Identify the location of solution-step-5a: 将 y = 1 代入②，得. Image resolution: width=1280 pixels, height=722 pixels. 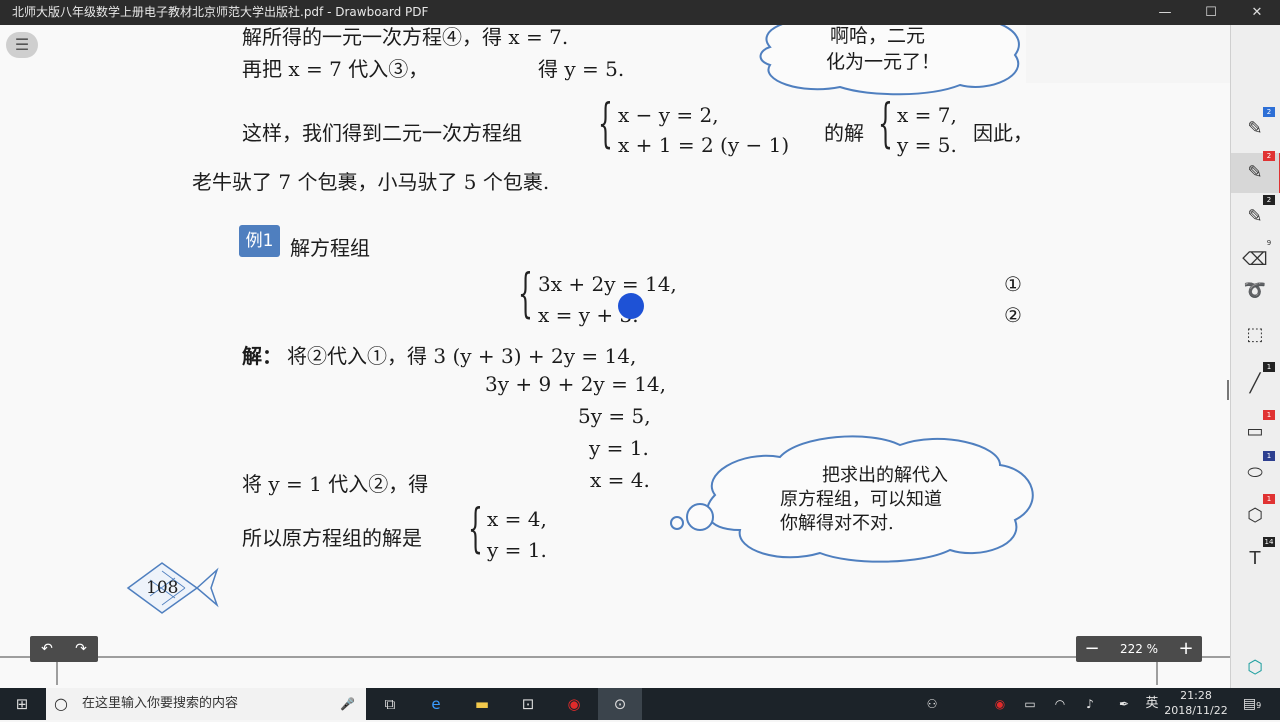
(335, 484).